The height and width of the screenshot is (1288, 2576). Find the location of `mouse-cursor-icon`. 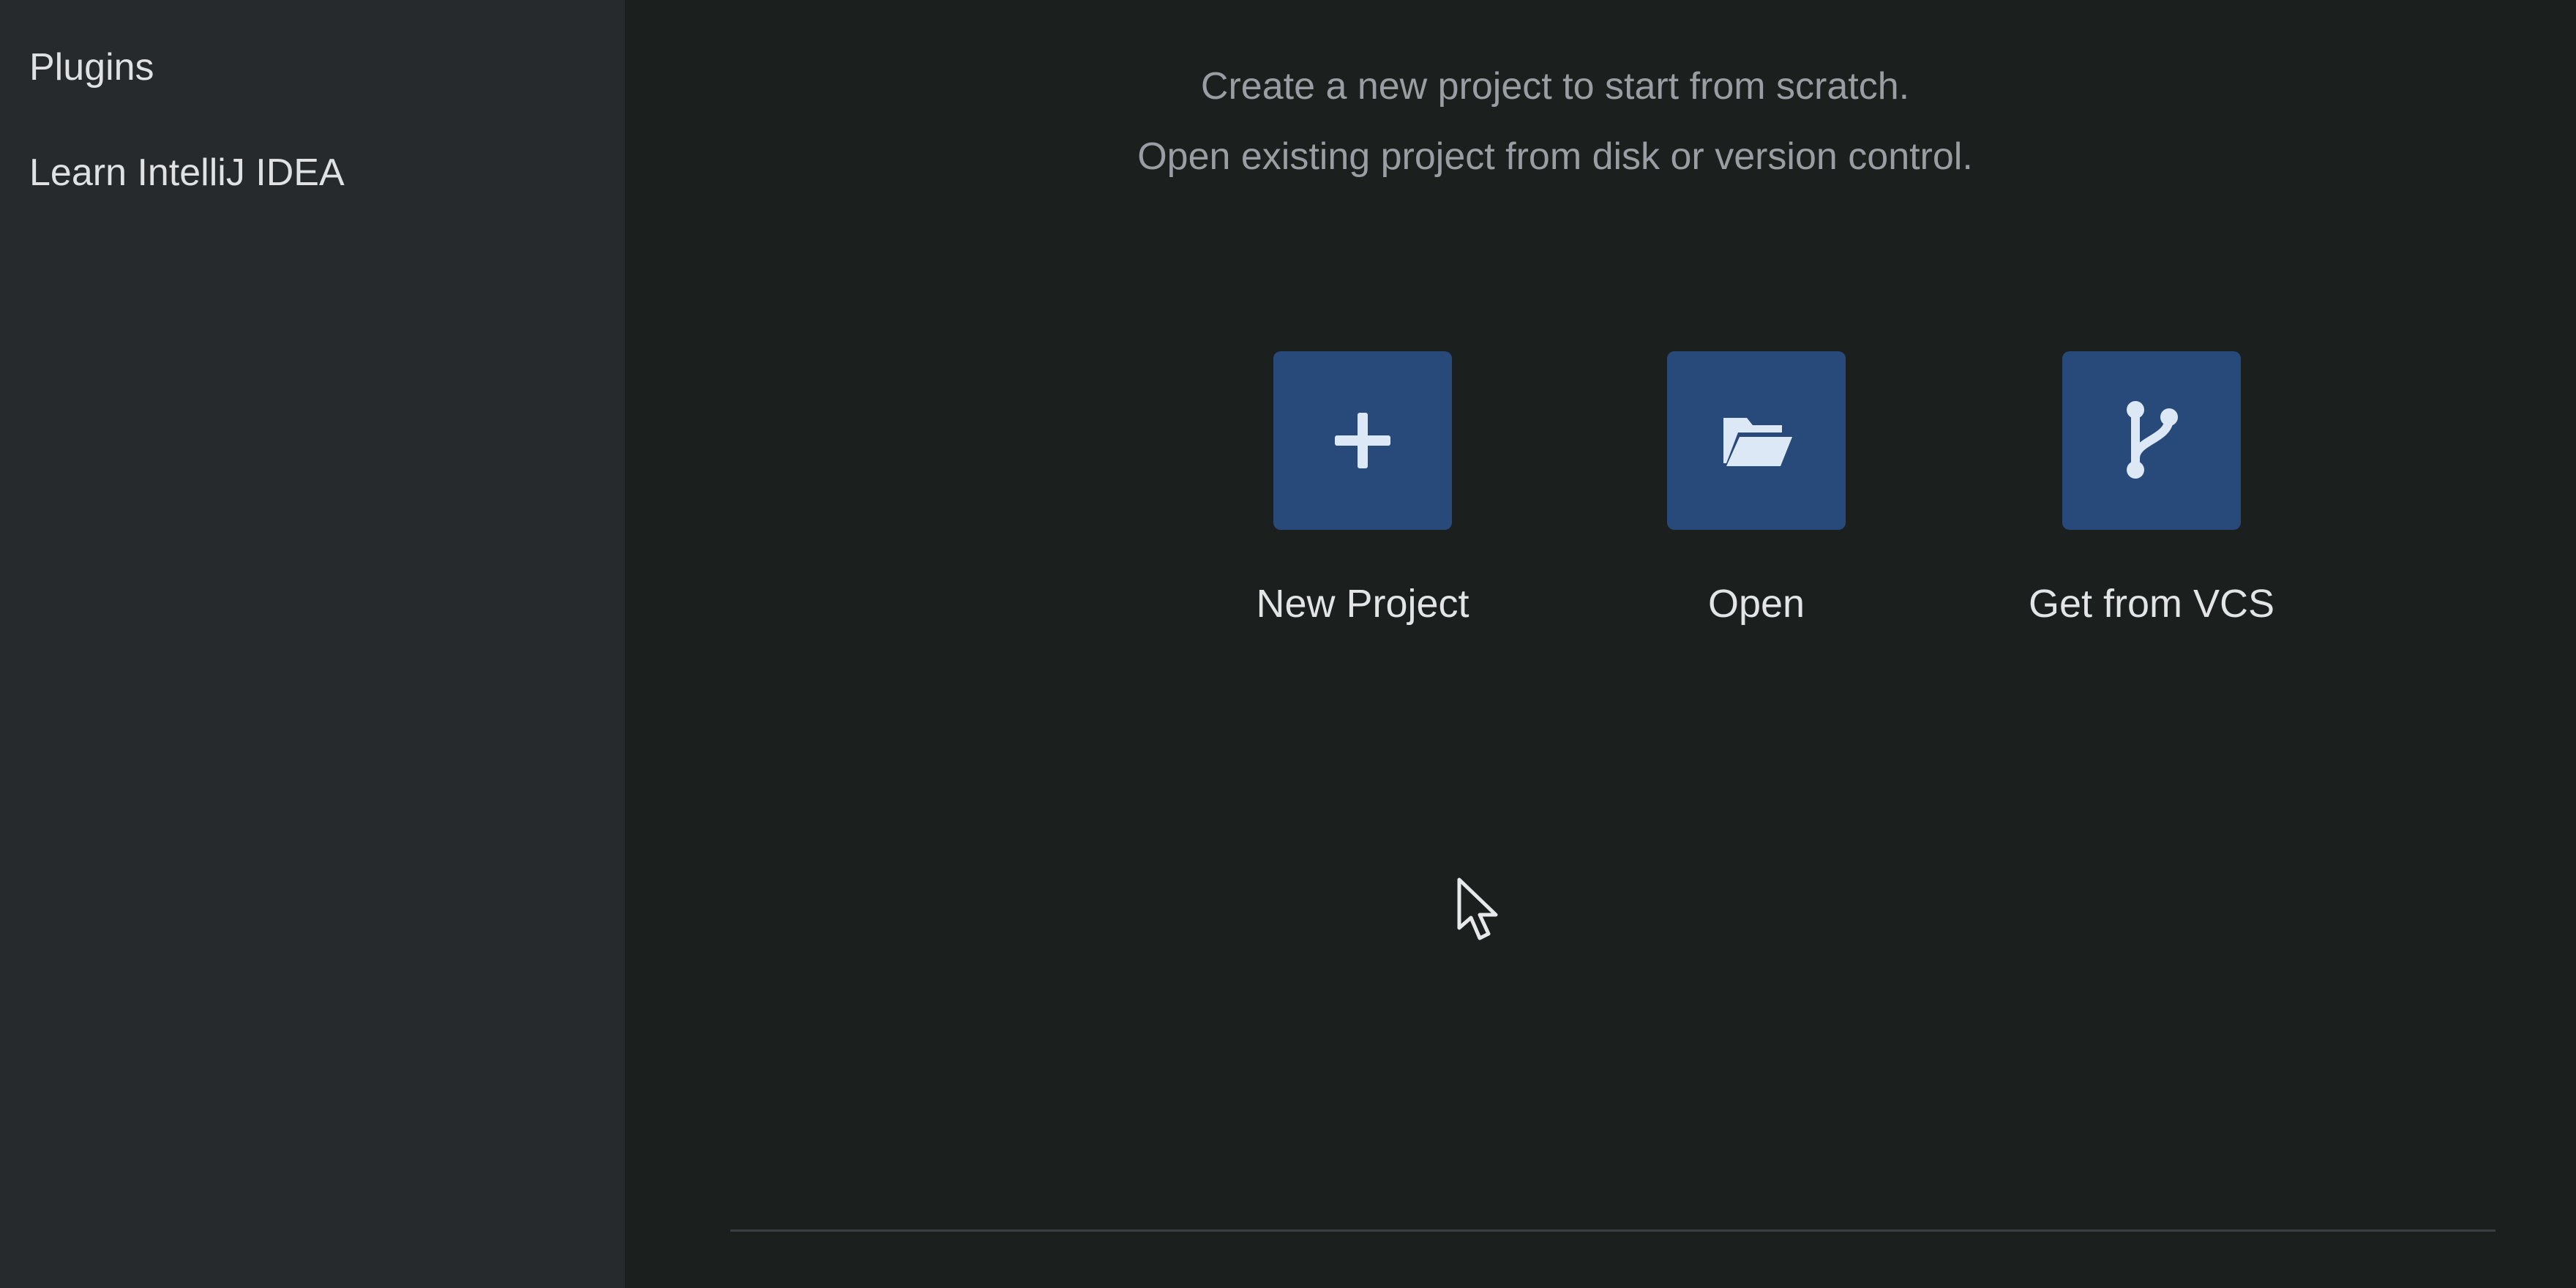

mouse-cursor-icon is located at coordinates (1477, 908).